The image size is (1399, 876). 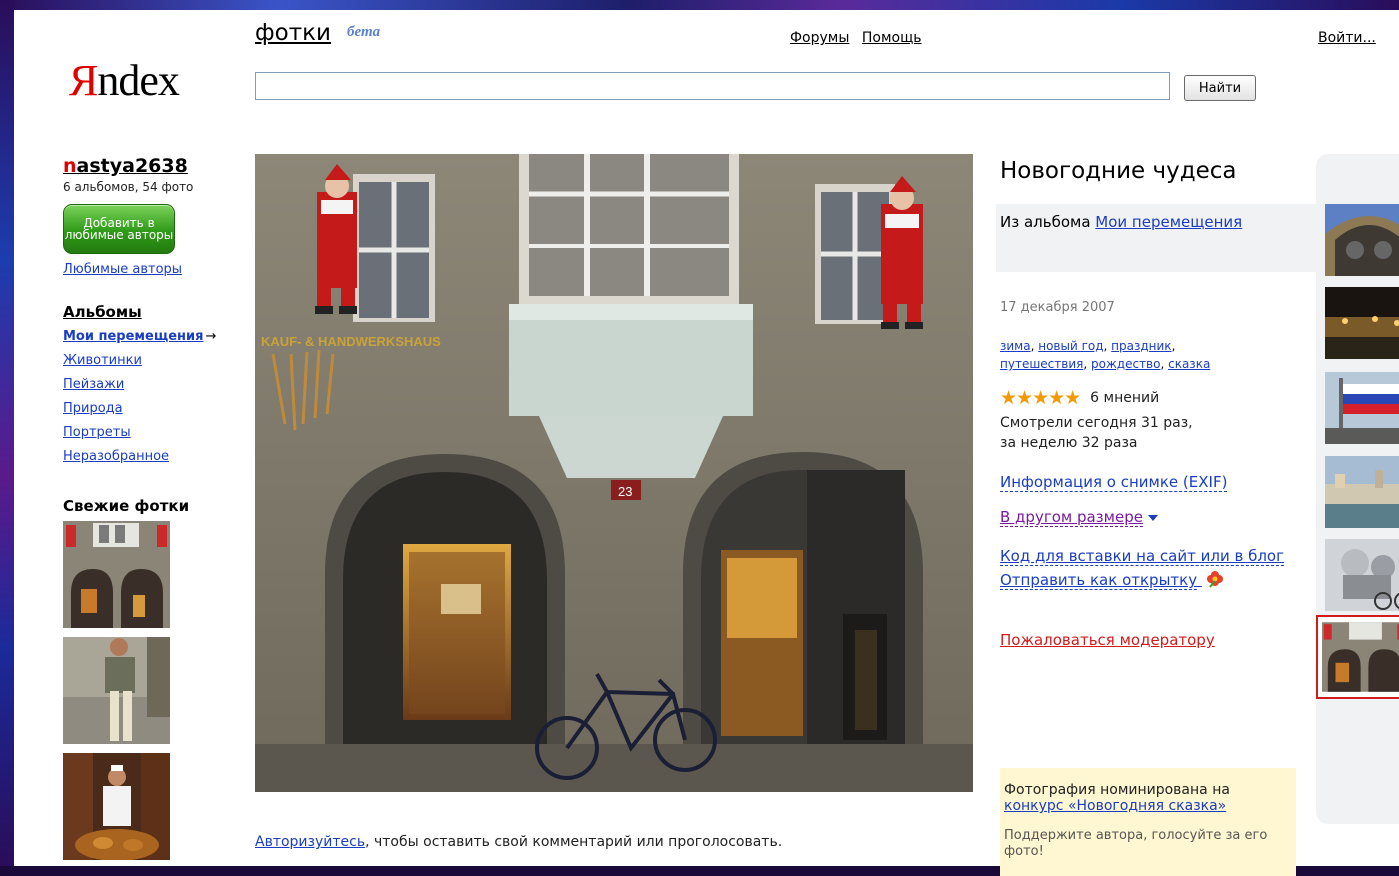 What do you see at coordinates (148, 457) in the screenshot?
I see `album-item-unsorted: Неразобранное` at bounding box center [148, 457].